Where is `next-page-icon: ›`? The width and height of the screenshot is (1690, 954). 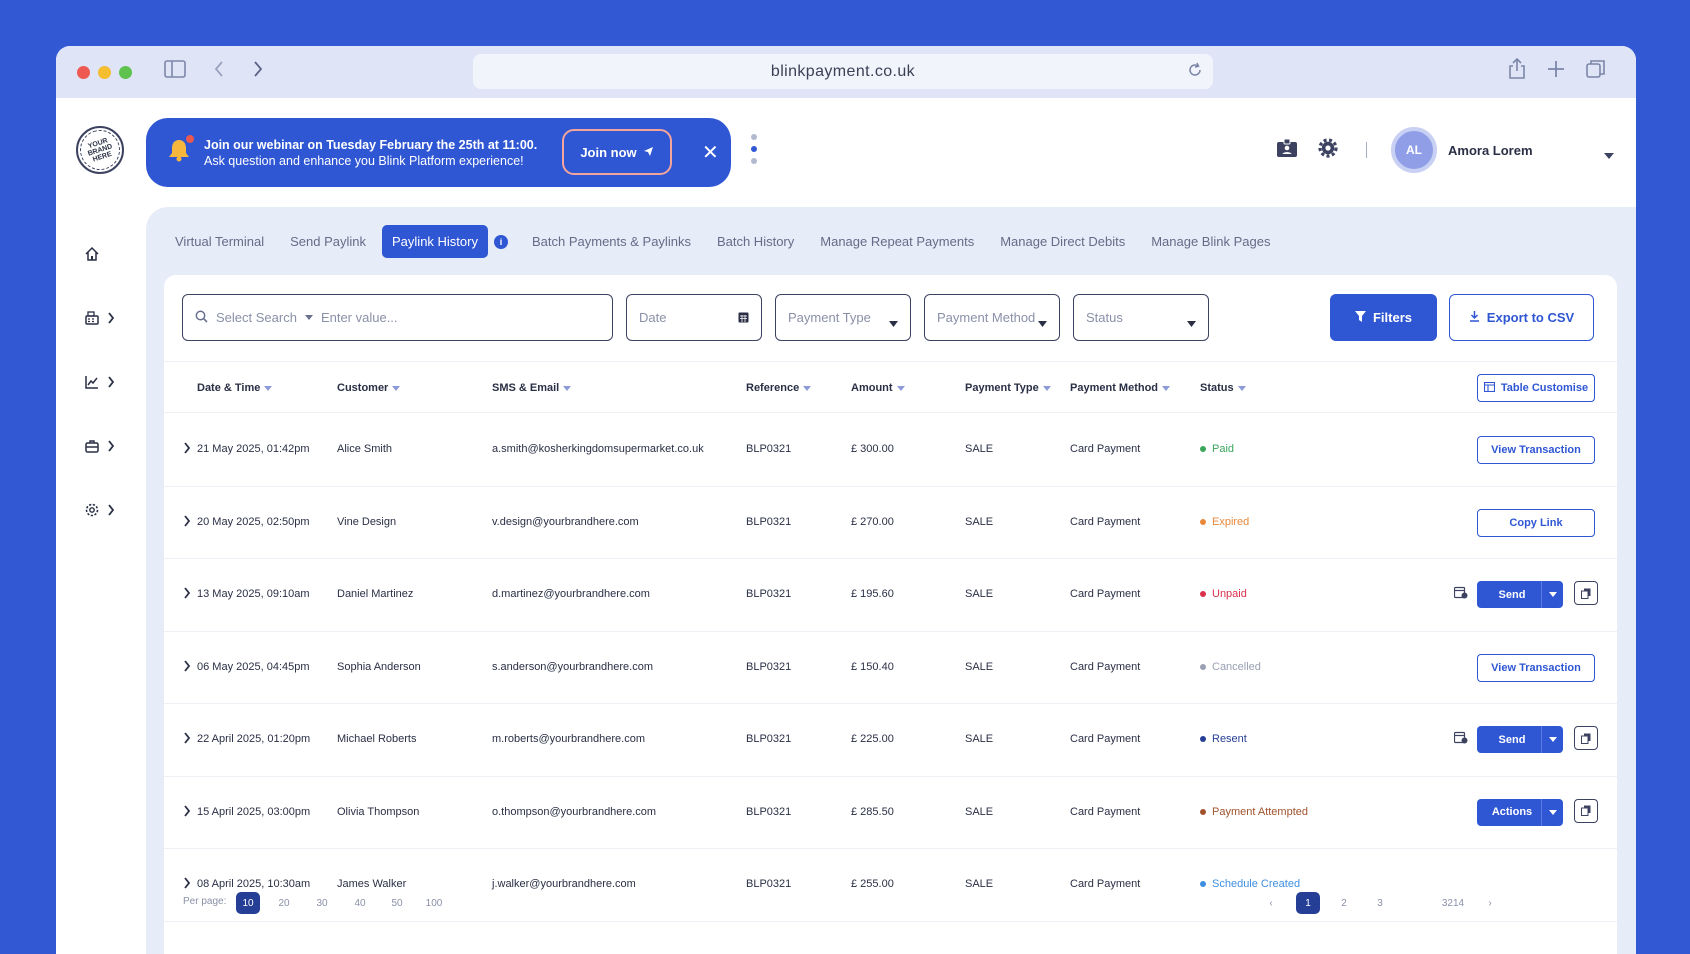 next-page-icon: › is located at coordinates (1490, 903).